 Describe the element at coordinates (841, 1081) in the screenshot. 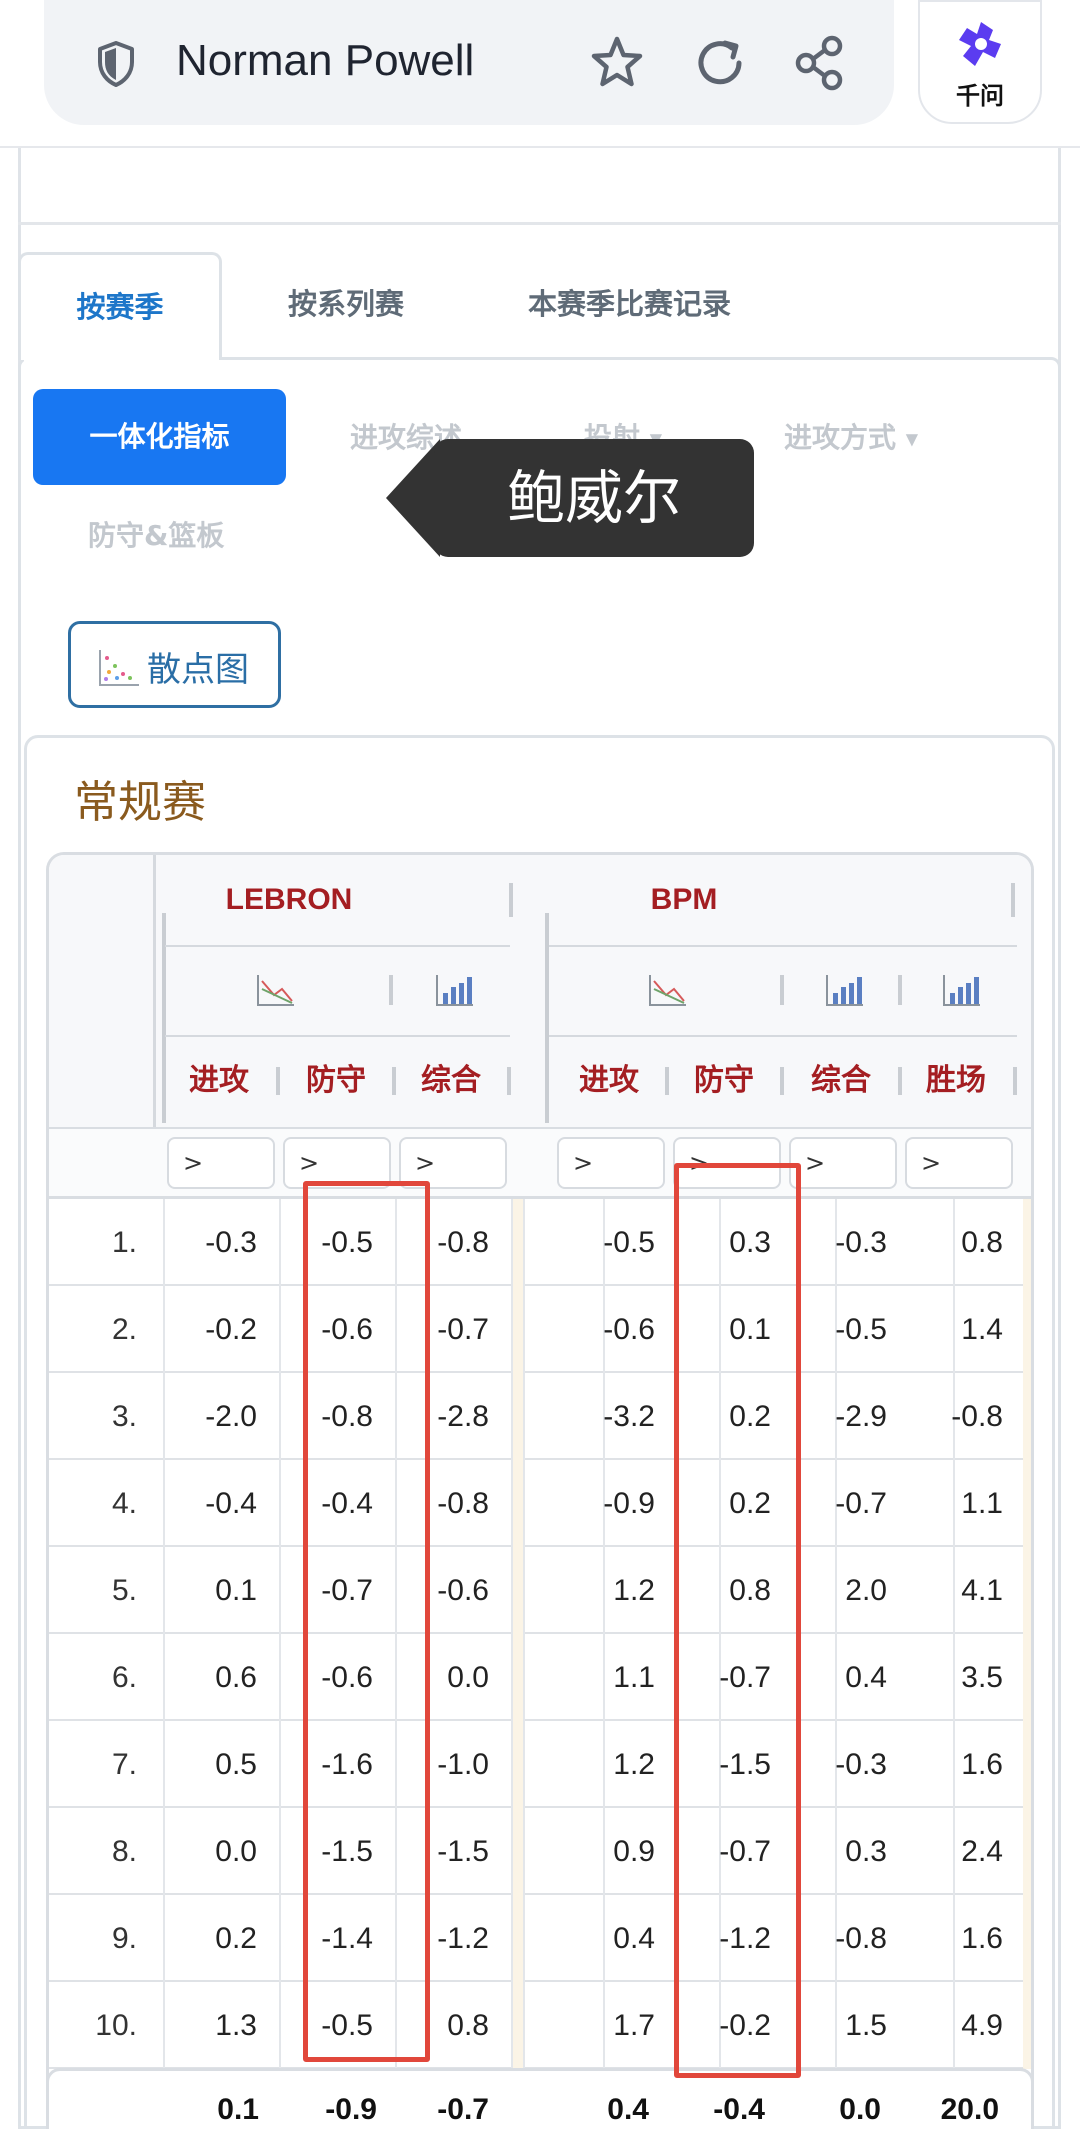

I see `col-header-bpm-overall: 综合` at that location.